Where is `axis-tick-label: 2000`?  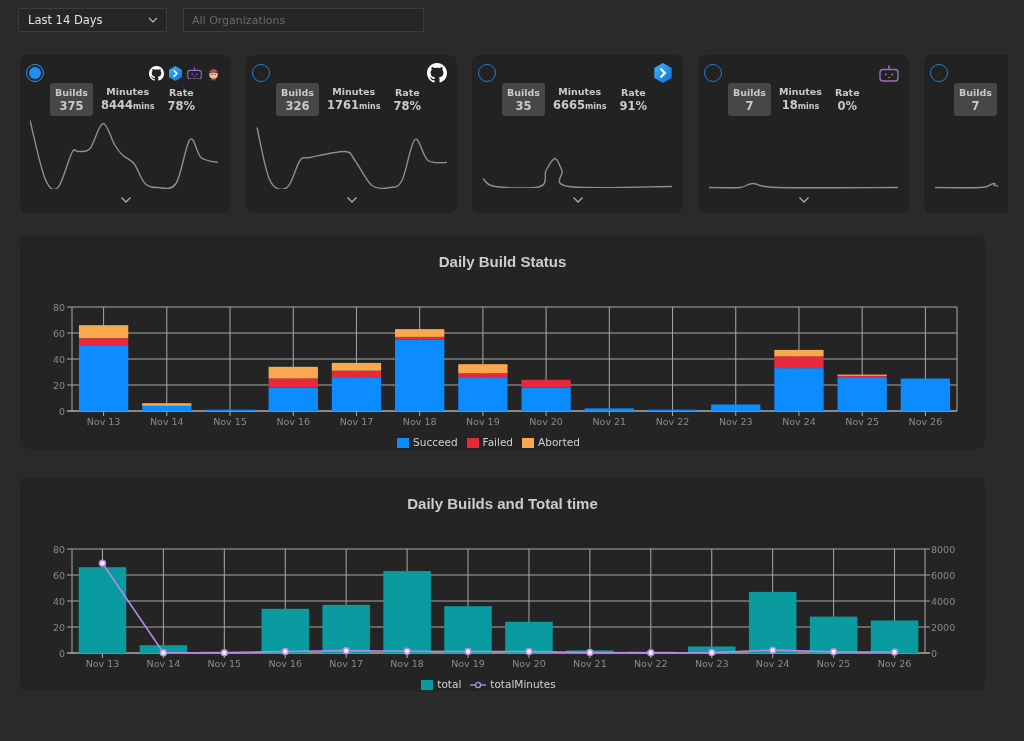
axis-tick-label: 2000 is located at coordinates (943, 627).